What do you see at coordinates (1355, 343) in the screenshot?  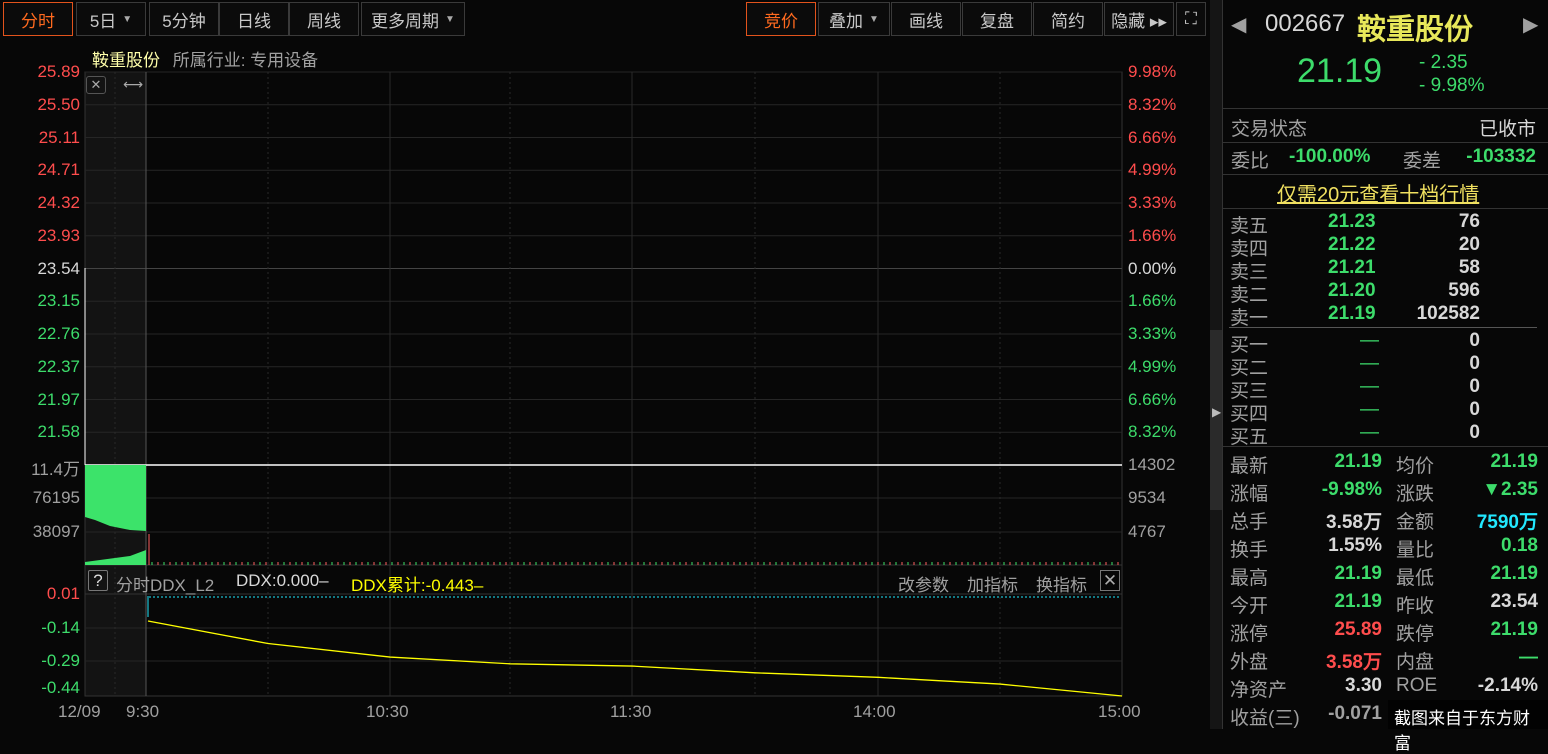 I see `bid-row: 买一 —0` at bounding box center [1355, 343].